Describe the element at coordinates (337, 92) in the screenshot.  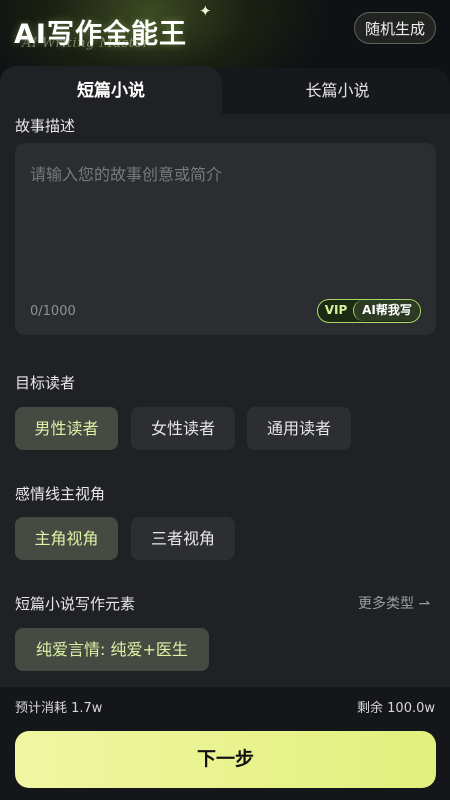
I see `tab-long-novel: 长篇小说` at that location.